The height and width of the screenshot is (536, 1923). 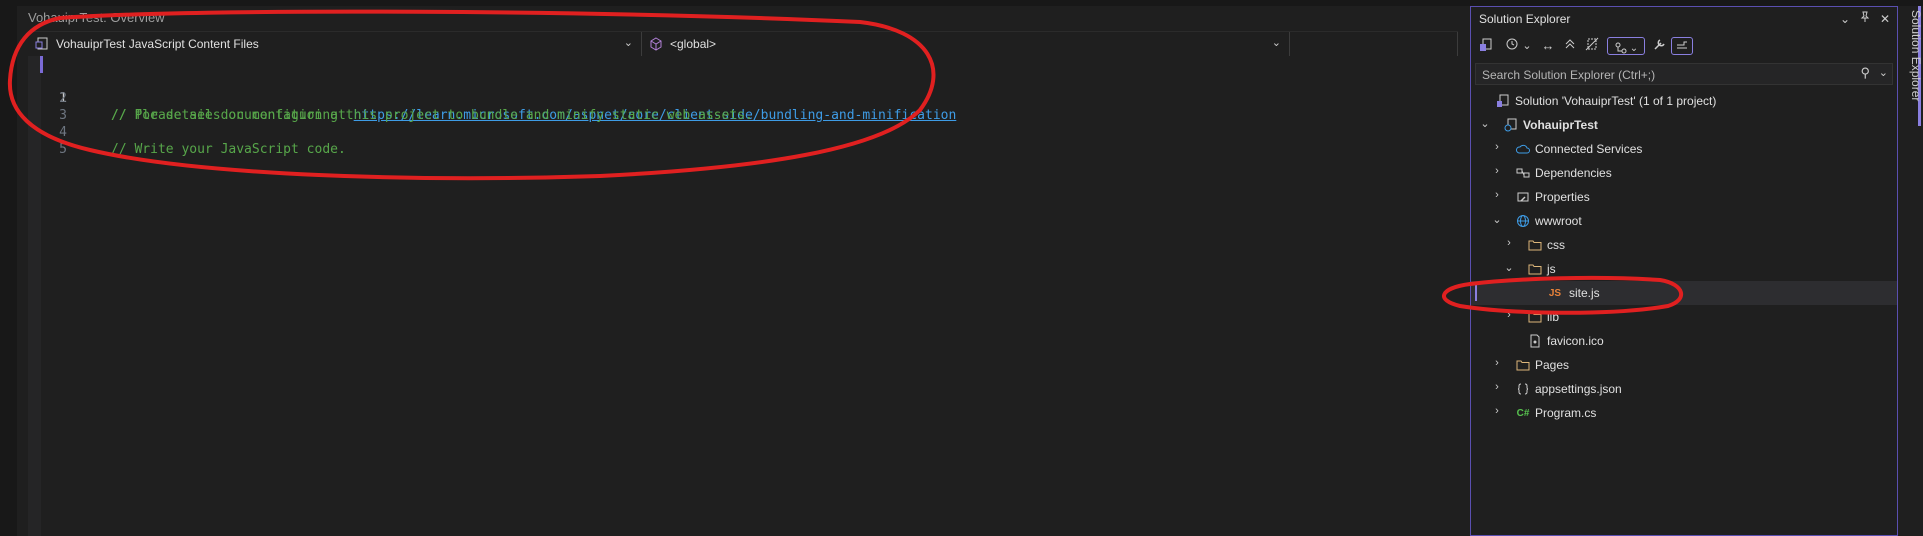 I want to click on selection-indicator, so click(x=1476, y=293).